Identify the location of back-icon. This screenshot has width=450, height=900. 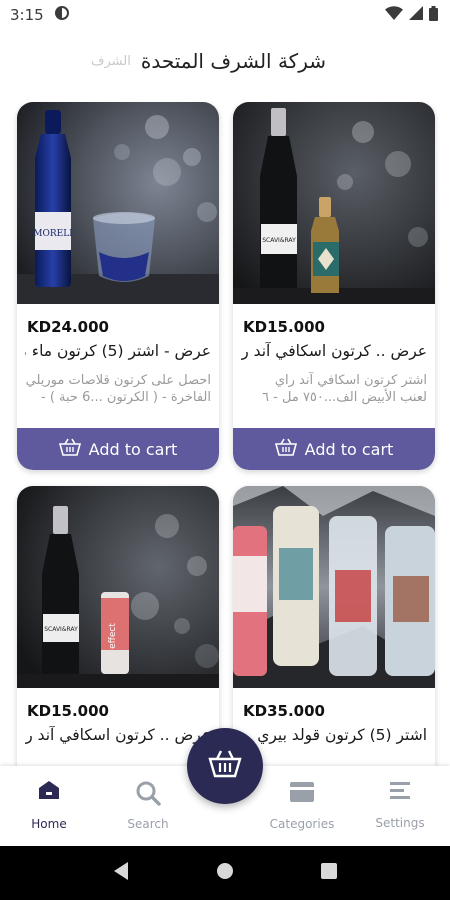
(121, 873).